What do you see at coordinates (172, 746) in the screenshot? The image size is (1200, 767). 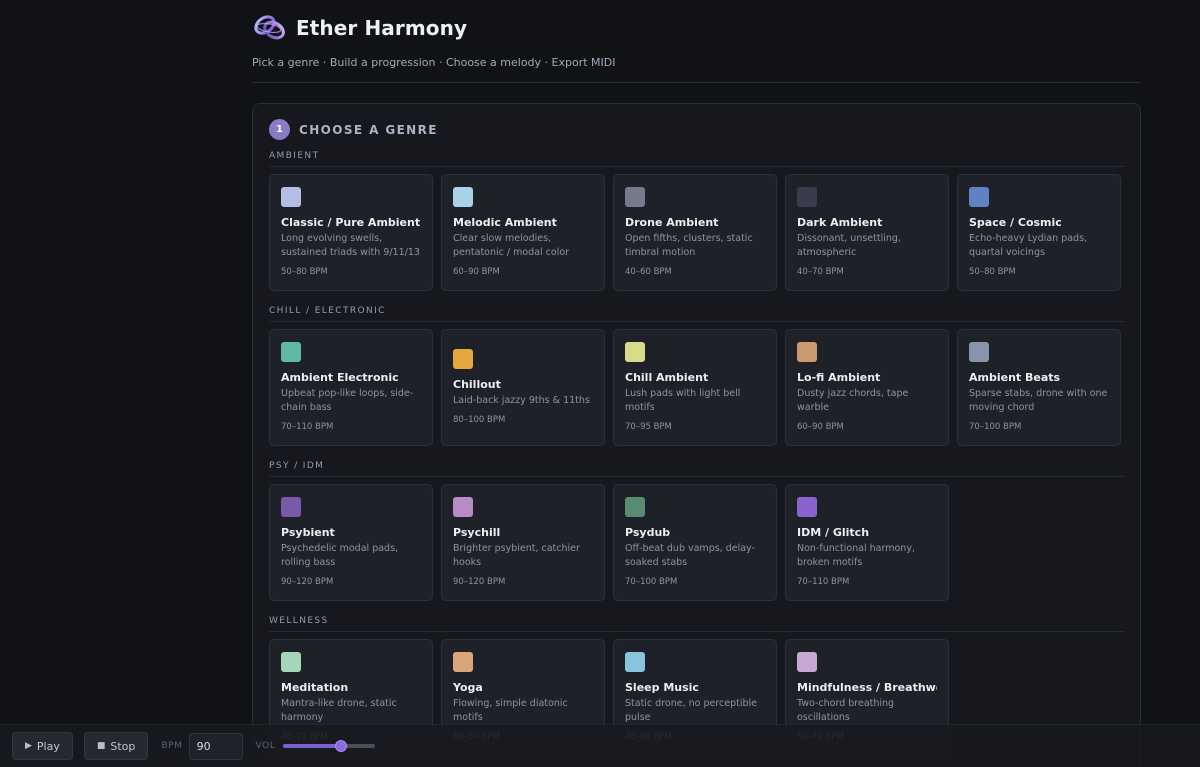 I see `bpm-label: BPM` at bounding box center [172, 746].